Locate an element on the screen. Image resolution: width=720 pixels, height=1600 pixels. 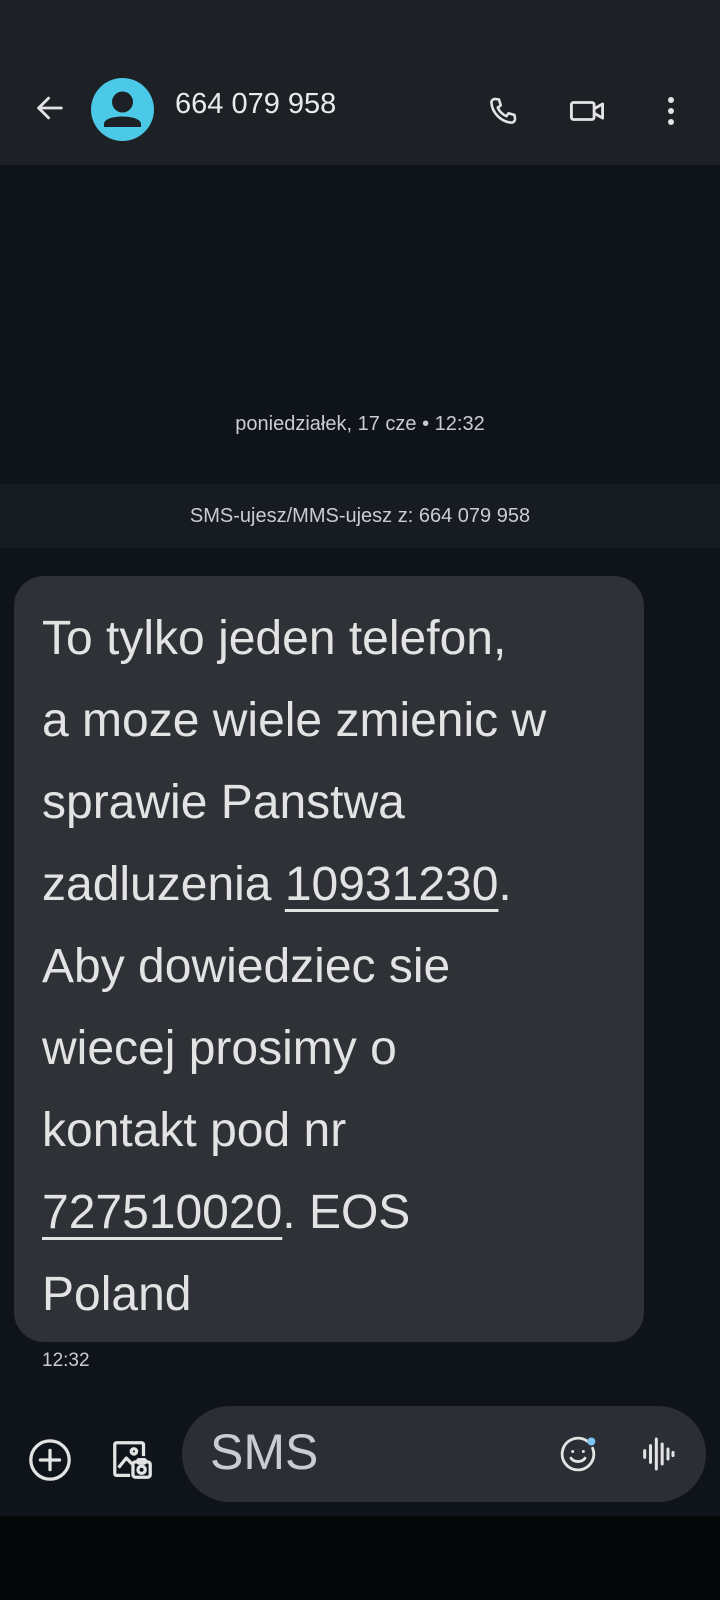
message-text-segment: kontakt pod nr is located at coordinates (194, 1130).